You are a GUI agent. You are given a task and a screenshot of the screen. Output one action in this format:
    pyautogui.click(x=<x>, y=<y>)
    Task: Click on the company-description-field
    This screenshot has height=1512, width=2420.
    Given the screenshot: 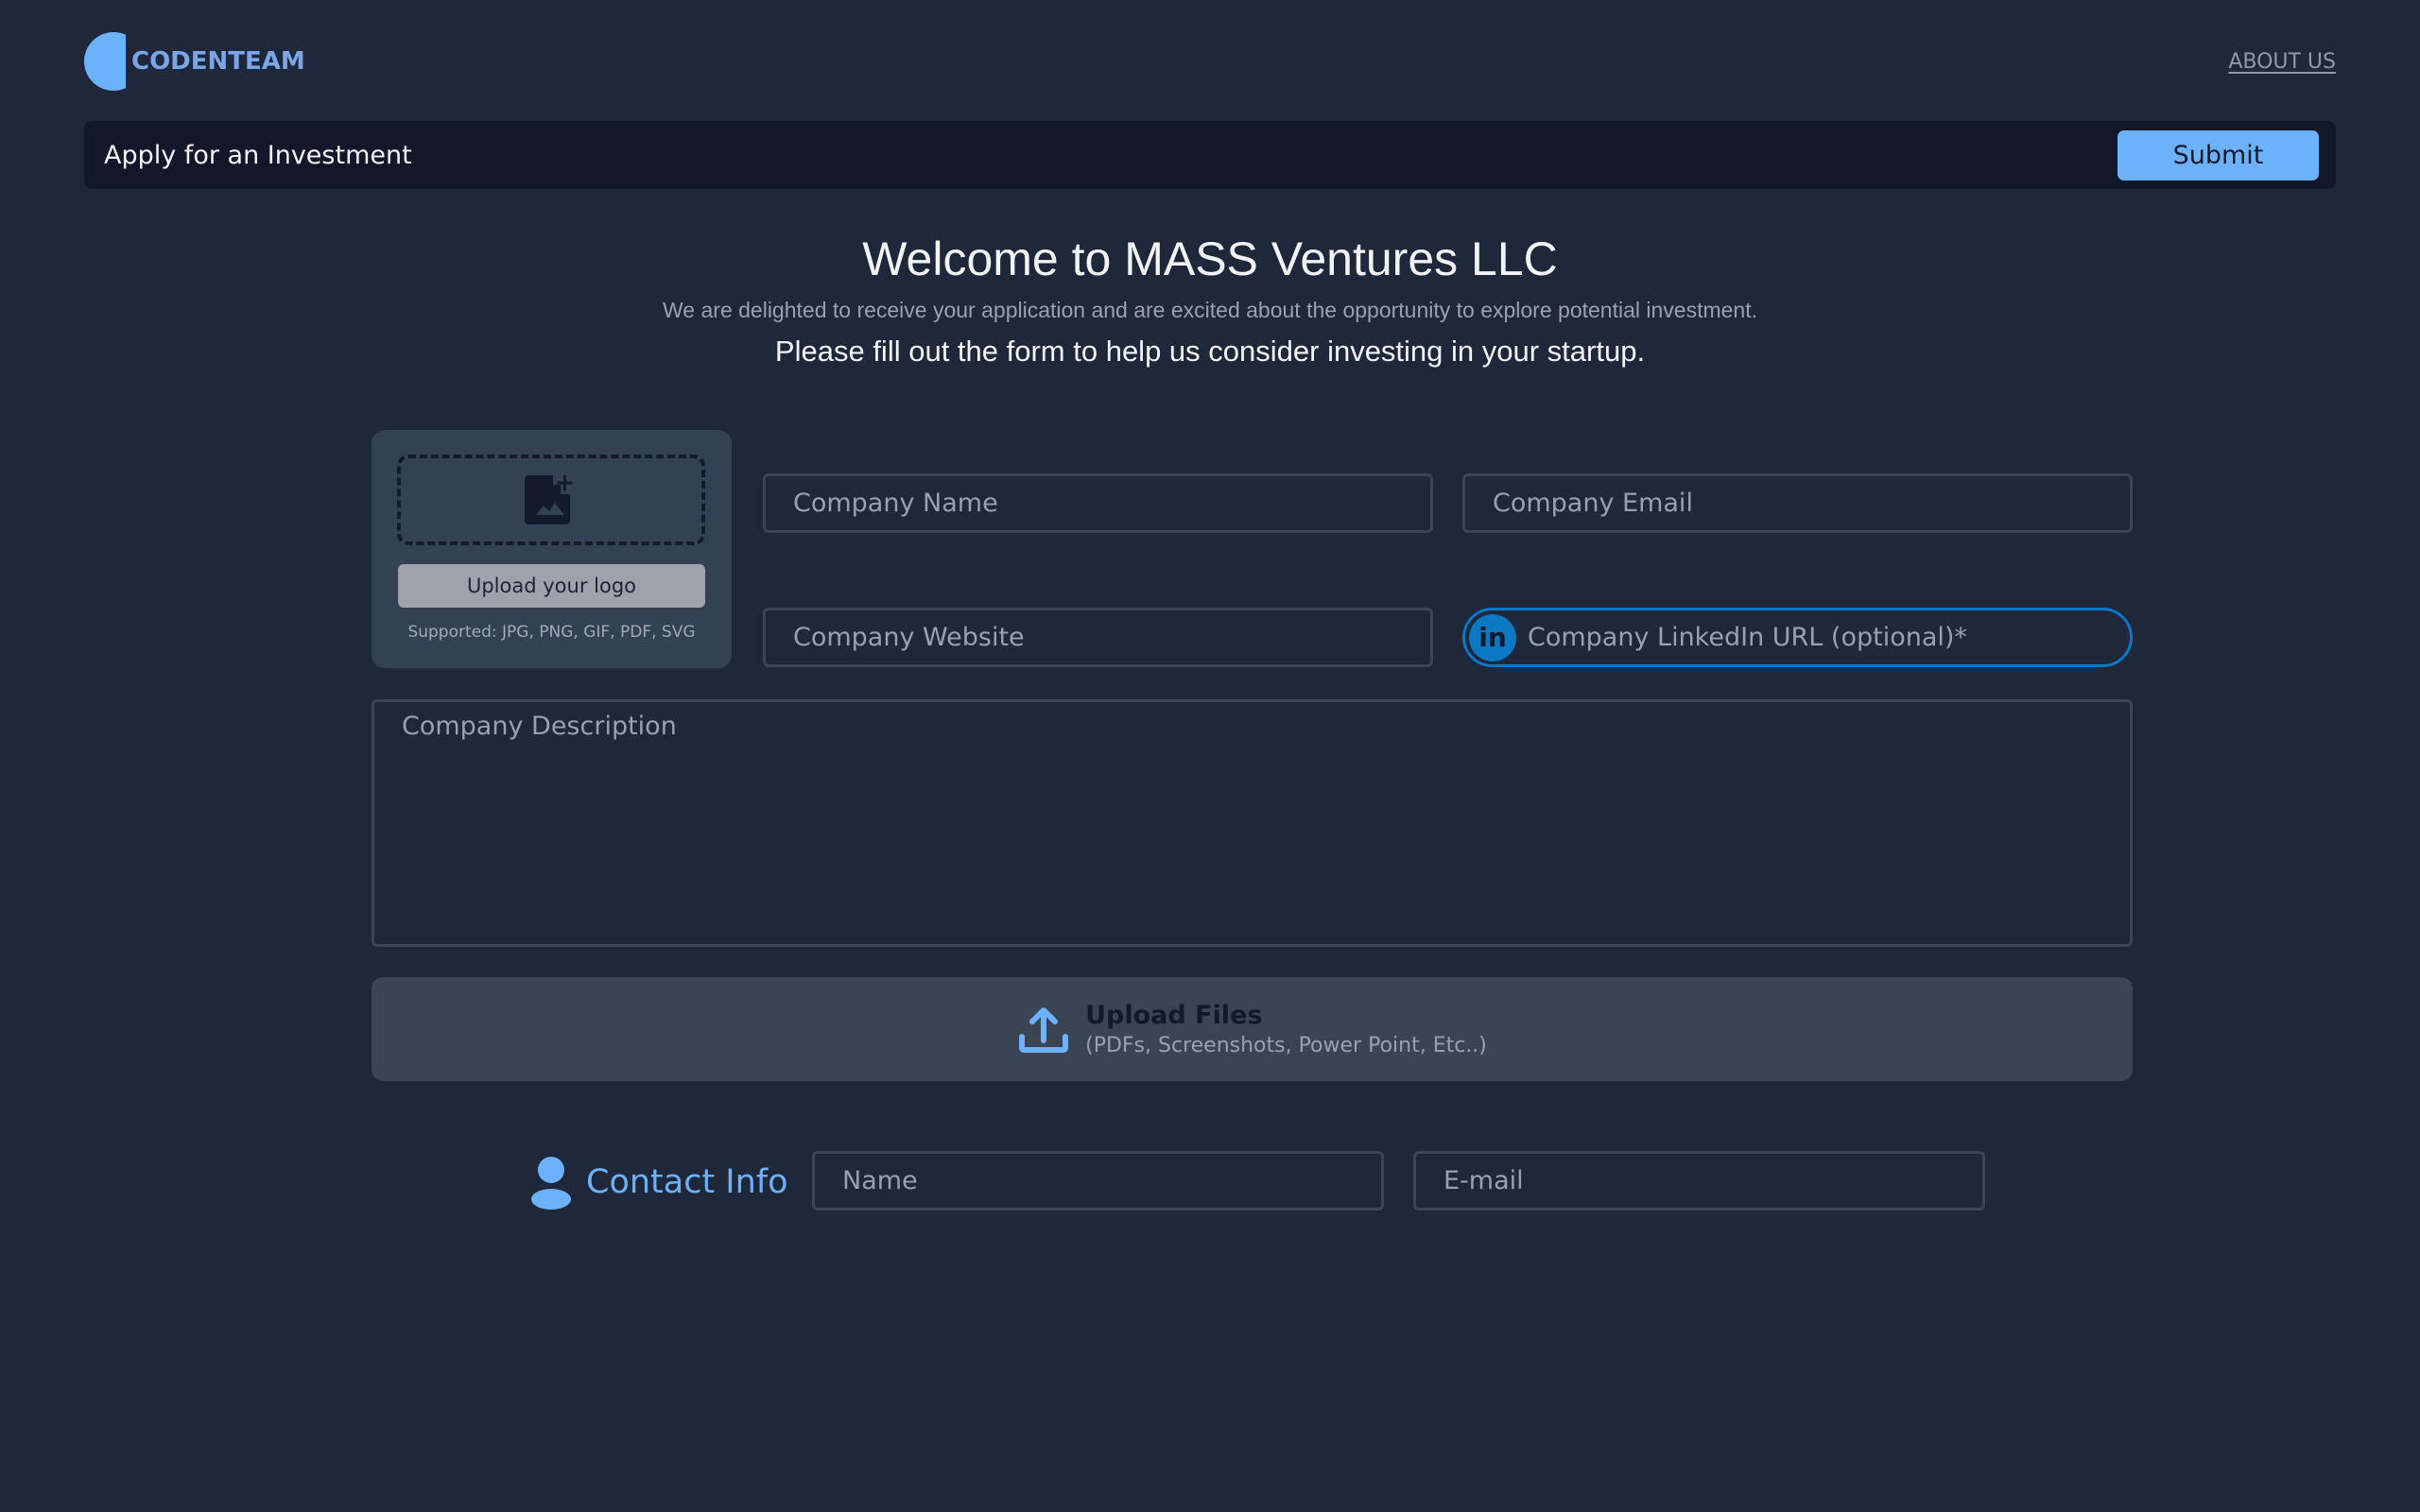 What is the action you would take?
    pyautogui.click(x=1252, y=823)
    